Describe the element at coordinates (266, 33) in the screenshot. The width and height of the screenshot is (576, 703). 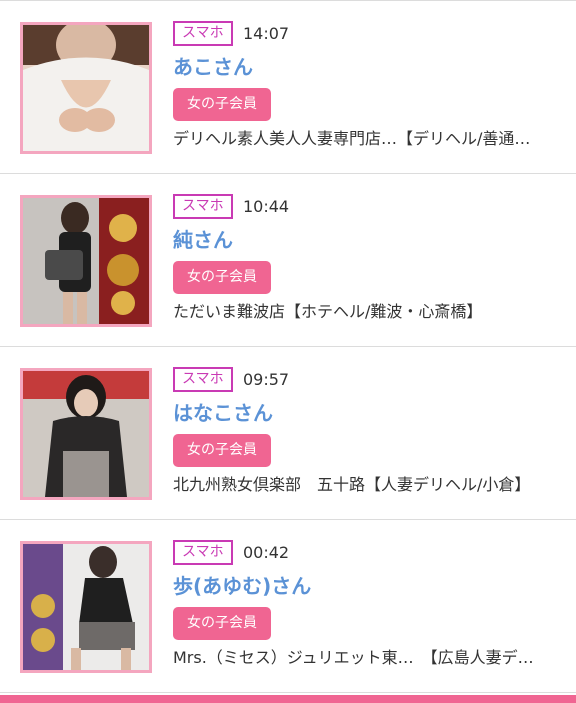
I see `post-time: 14:07` at that location.